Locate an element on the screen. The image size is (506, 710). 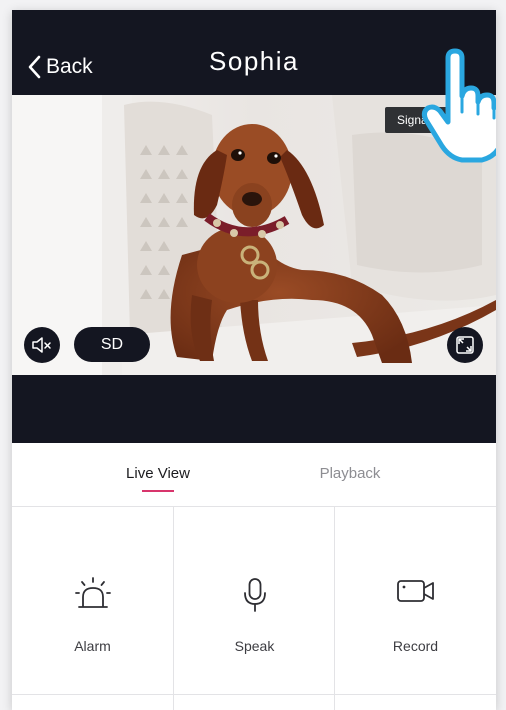
alarm-siren-icon is located at coordinates (92, 592).